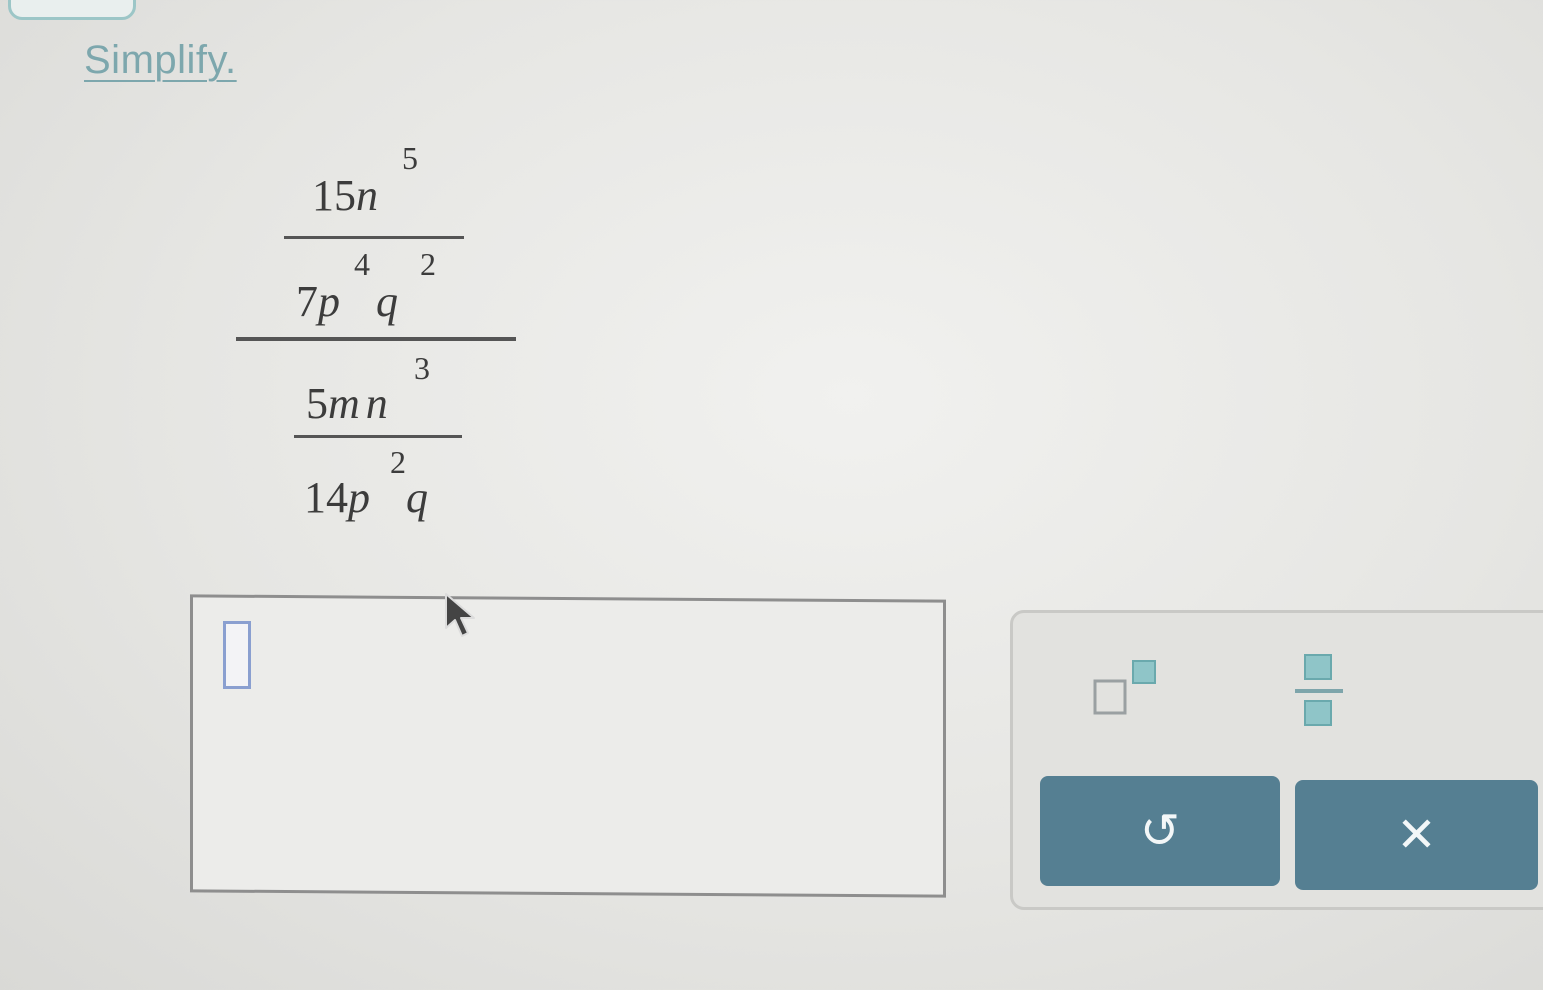  I want to click on clear-button: ✕, so click(1416, 835).